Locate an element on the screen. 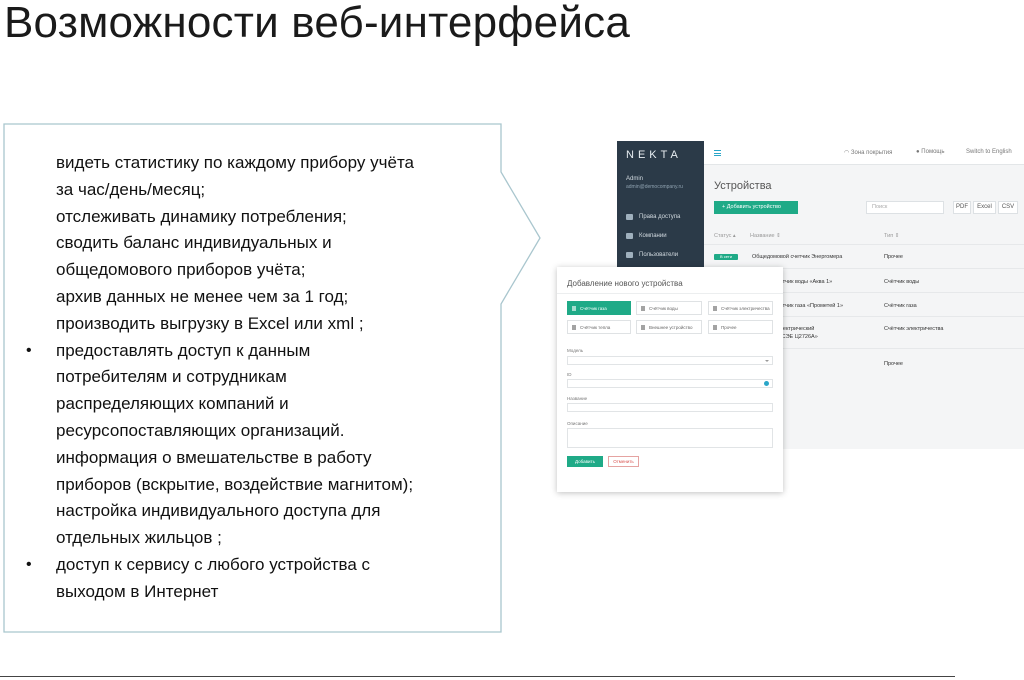 Image resolution: width=1024 pixels, height=680 pixels. model-select is located at coordinates (670, 360).